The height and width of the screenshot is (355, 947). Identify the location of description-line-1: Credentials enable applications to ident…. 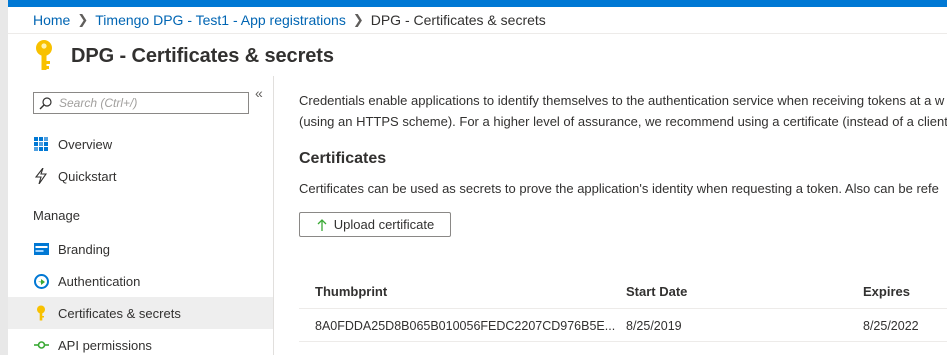
(622, 100).